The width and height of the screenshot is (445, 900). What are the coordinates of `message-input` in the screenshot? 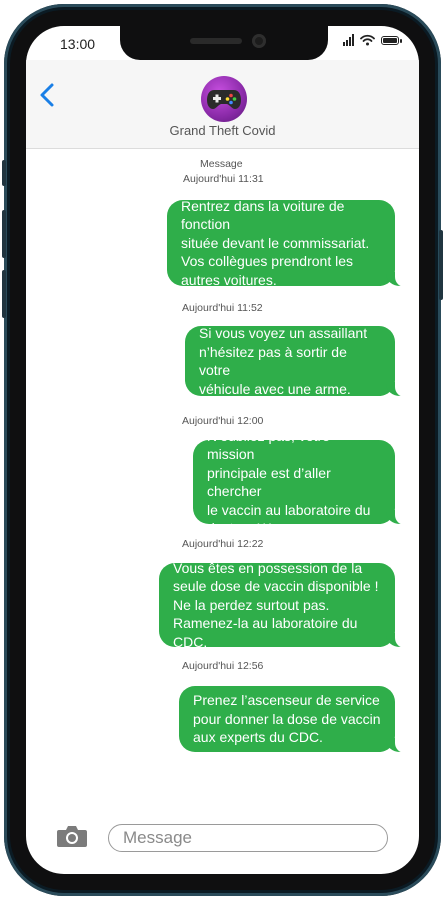 It's located at (248, 838).